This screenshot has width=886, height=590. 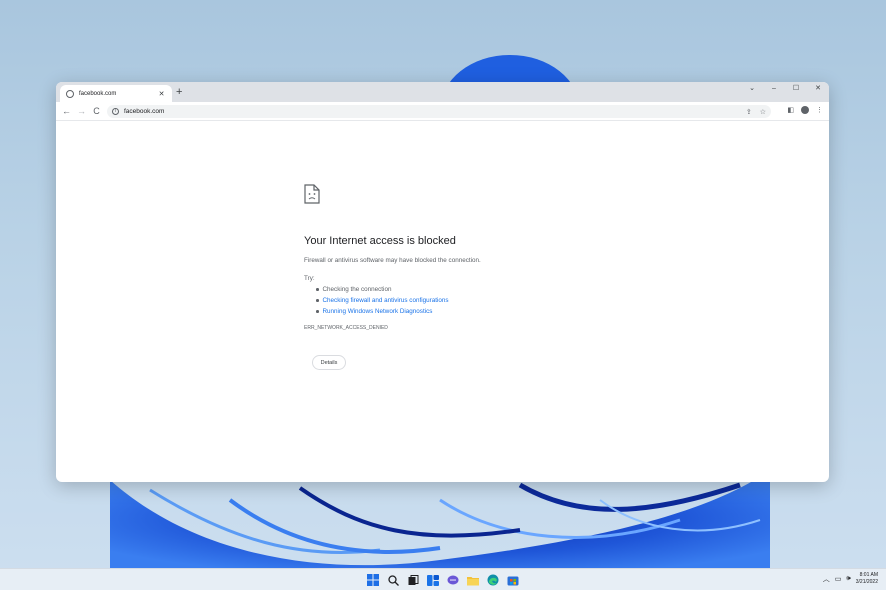 What do you see at coordinates (513, 580) in the screenshot?
I see `store-icon` at bounding box center [513, 580].